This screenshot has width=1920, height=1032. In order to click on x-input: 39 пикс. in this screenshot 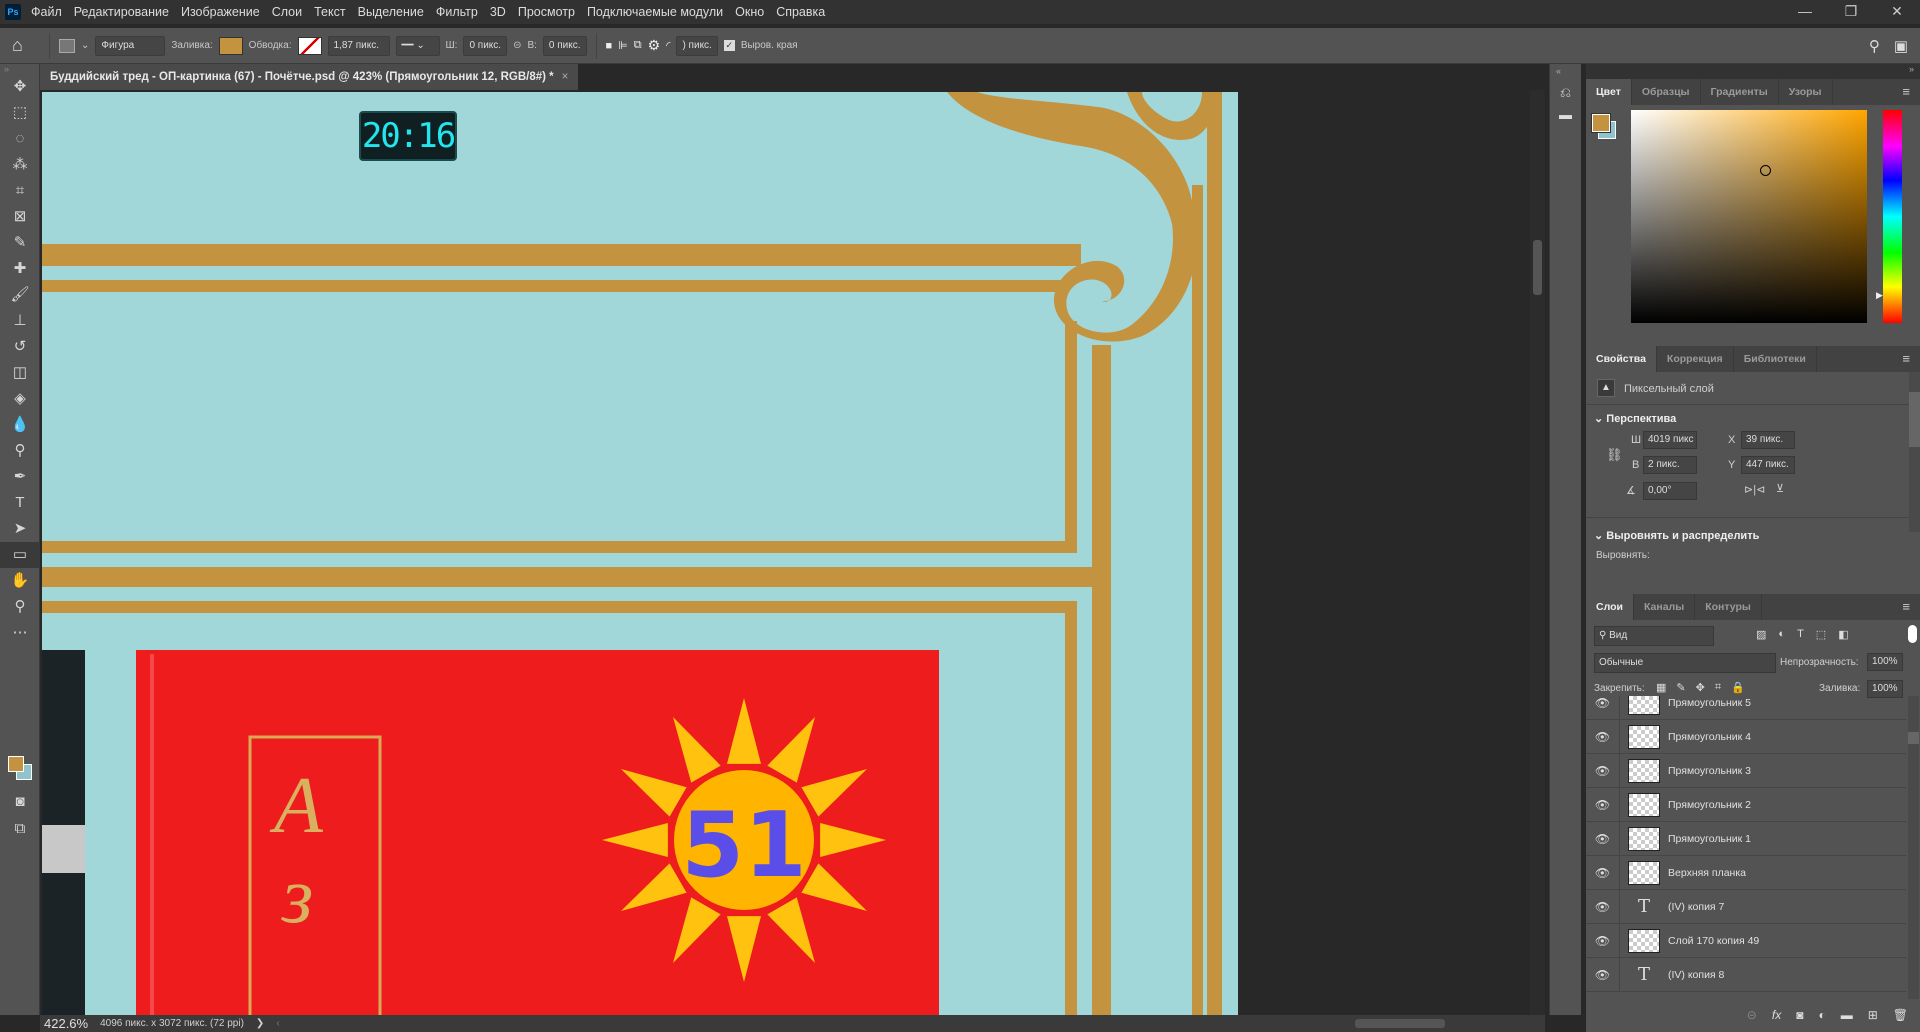, I will do `click(1768, 440)`.